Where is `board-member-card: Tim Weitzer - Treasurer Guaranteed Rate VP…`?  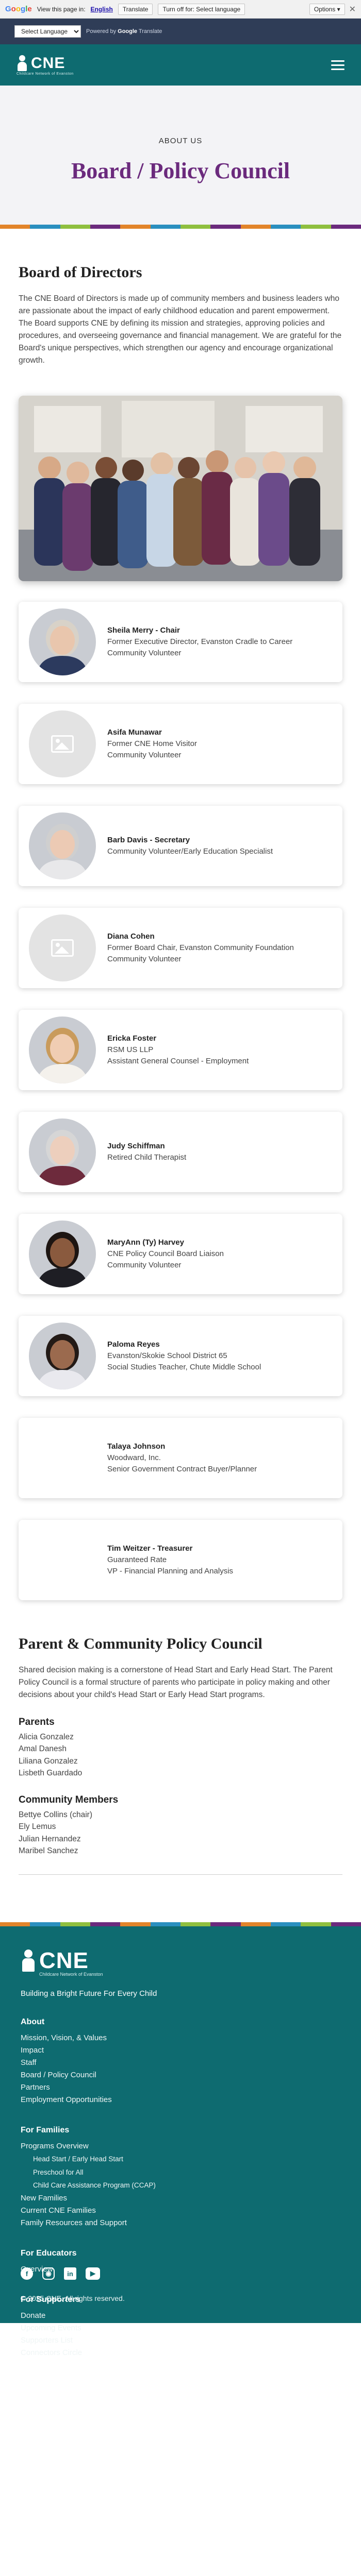
board-member-card: Tim Weitzer - Treasurer Guaranteed Rate VP… is located at coordinates (180, 1560).